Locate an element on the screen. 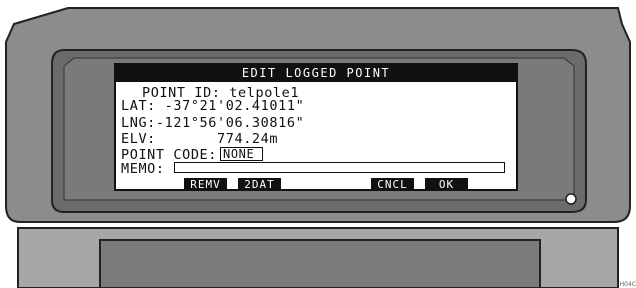 Image resolution: width=636 pixels, height=288 pixels. keypad-recess is located at coordinates (320, 263).